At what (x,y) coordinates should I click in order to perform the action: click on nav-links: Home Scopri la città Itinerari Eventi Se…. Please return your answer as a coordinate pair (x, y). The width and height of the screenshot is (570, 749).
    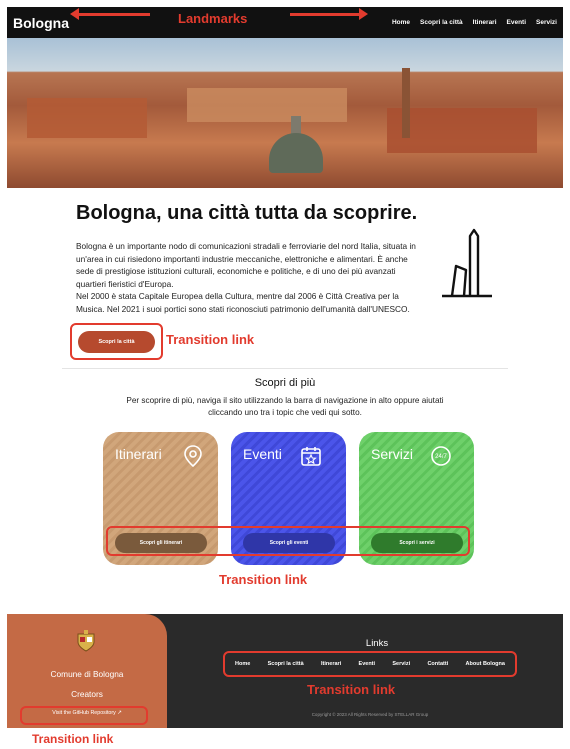
    Looking at the image, I should click on (474, 22).